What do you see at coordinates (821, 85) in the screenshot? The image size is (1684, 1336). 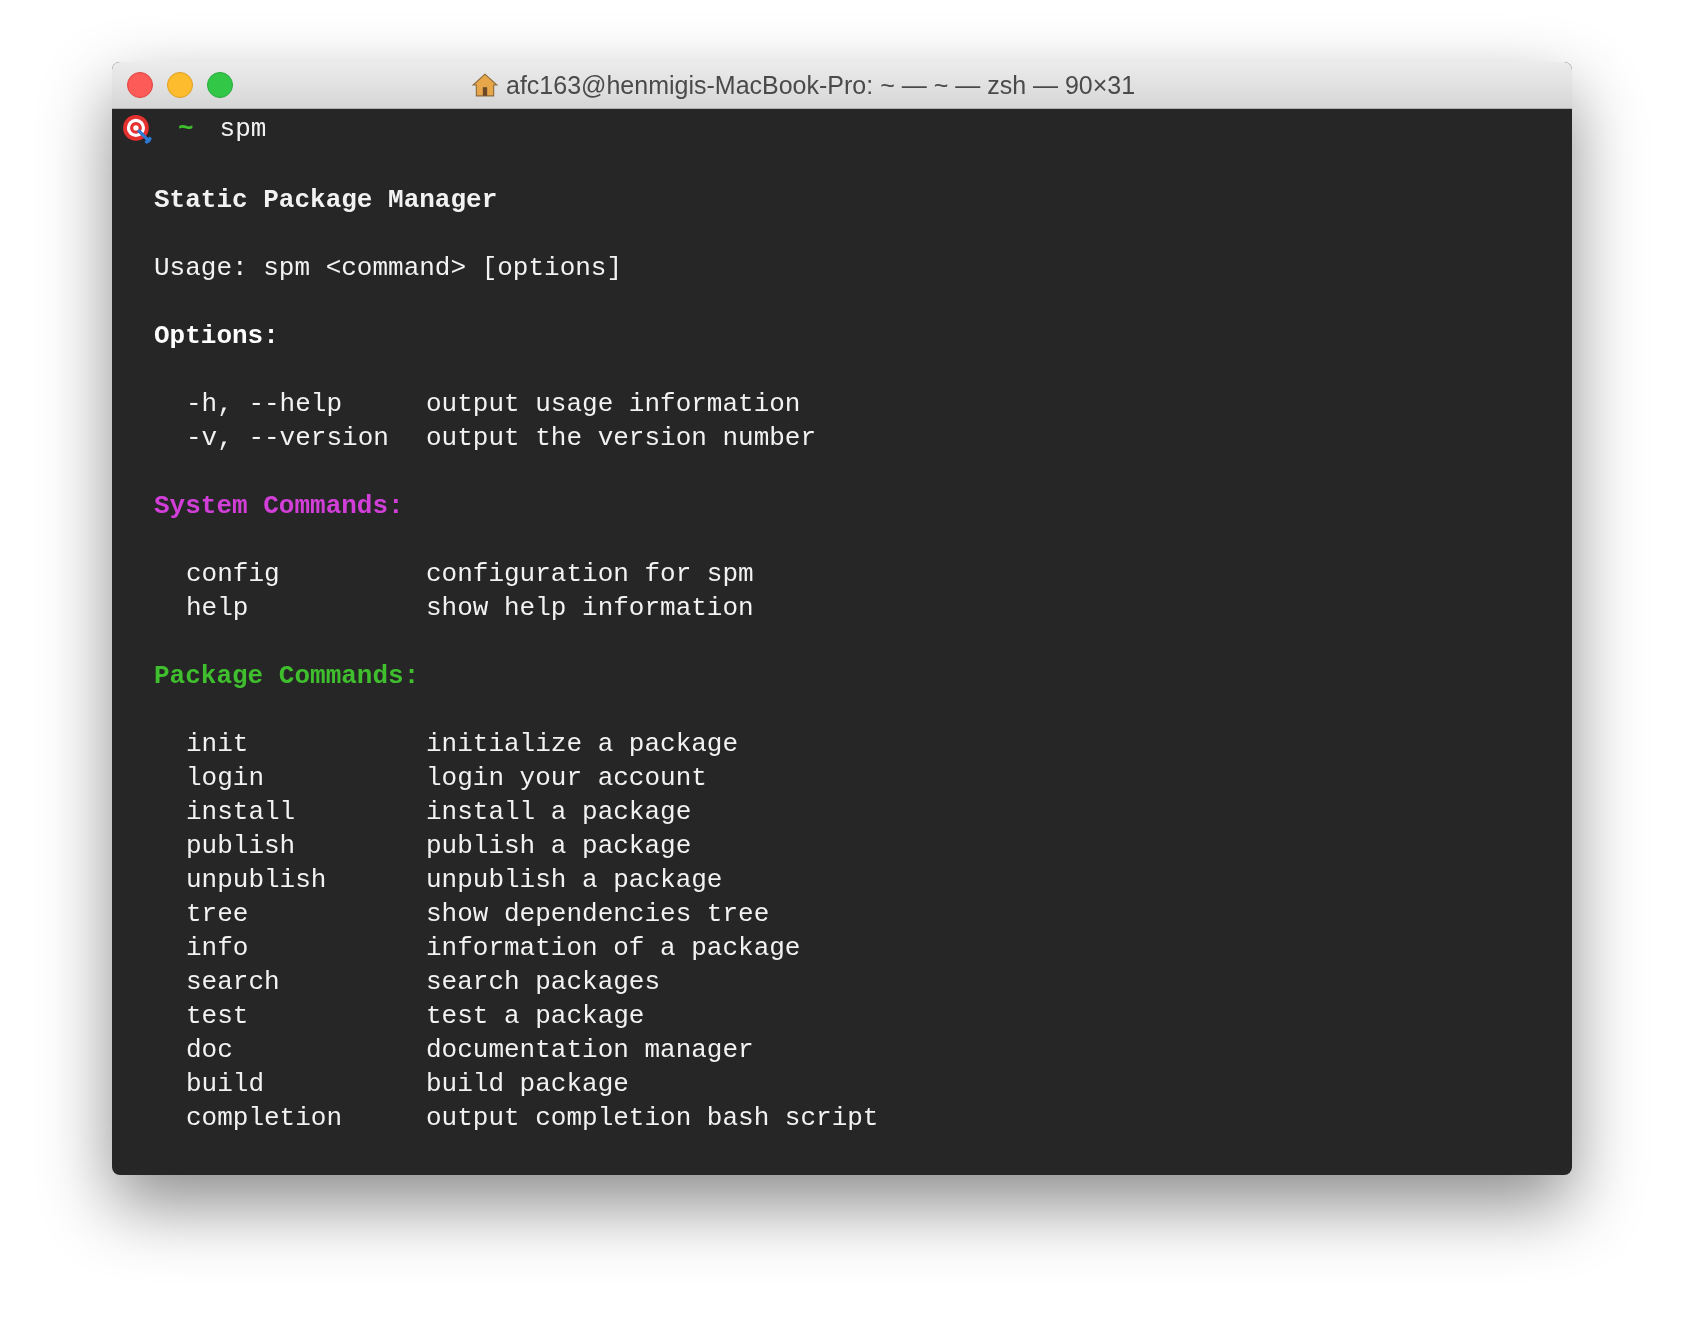 I see `window-title: afc163@henmigis-MacBook-Pro: ~ — ~ — zsh — 90×31` at bounding box center [821, 85].